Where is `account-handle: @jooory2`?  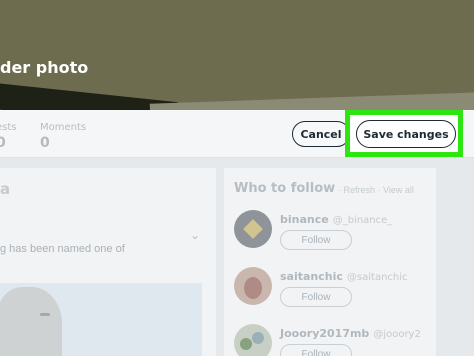
account-handle: @jooory2 is located at coordinates (397, 334).